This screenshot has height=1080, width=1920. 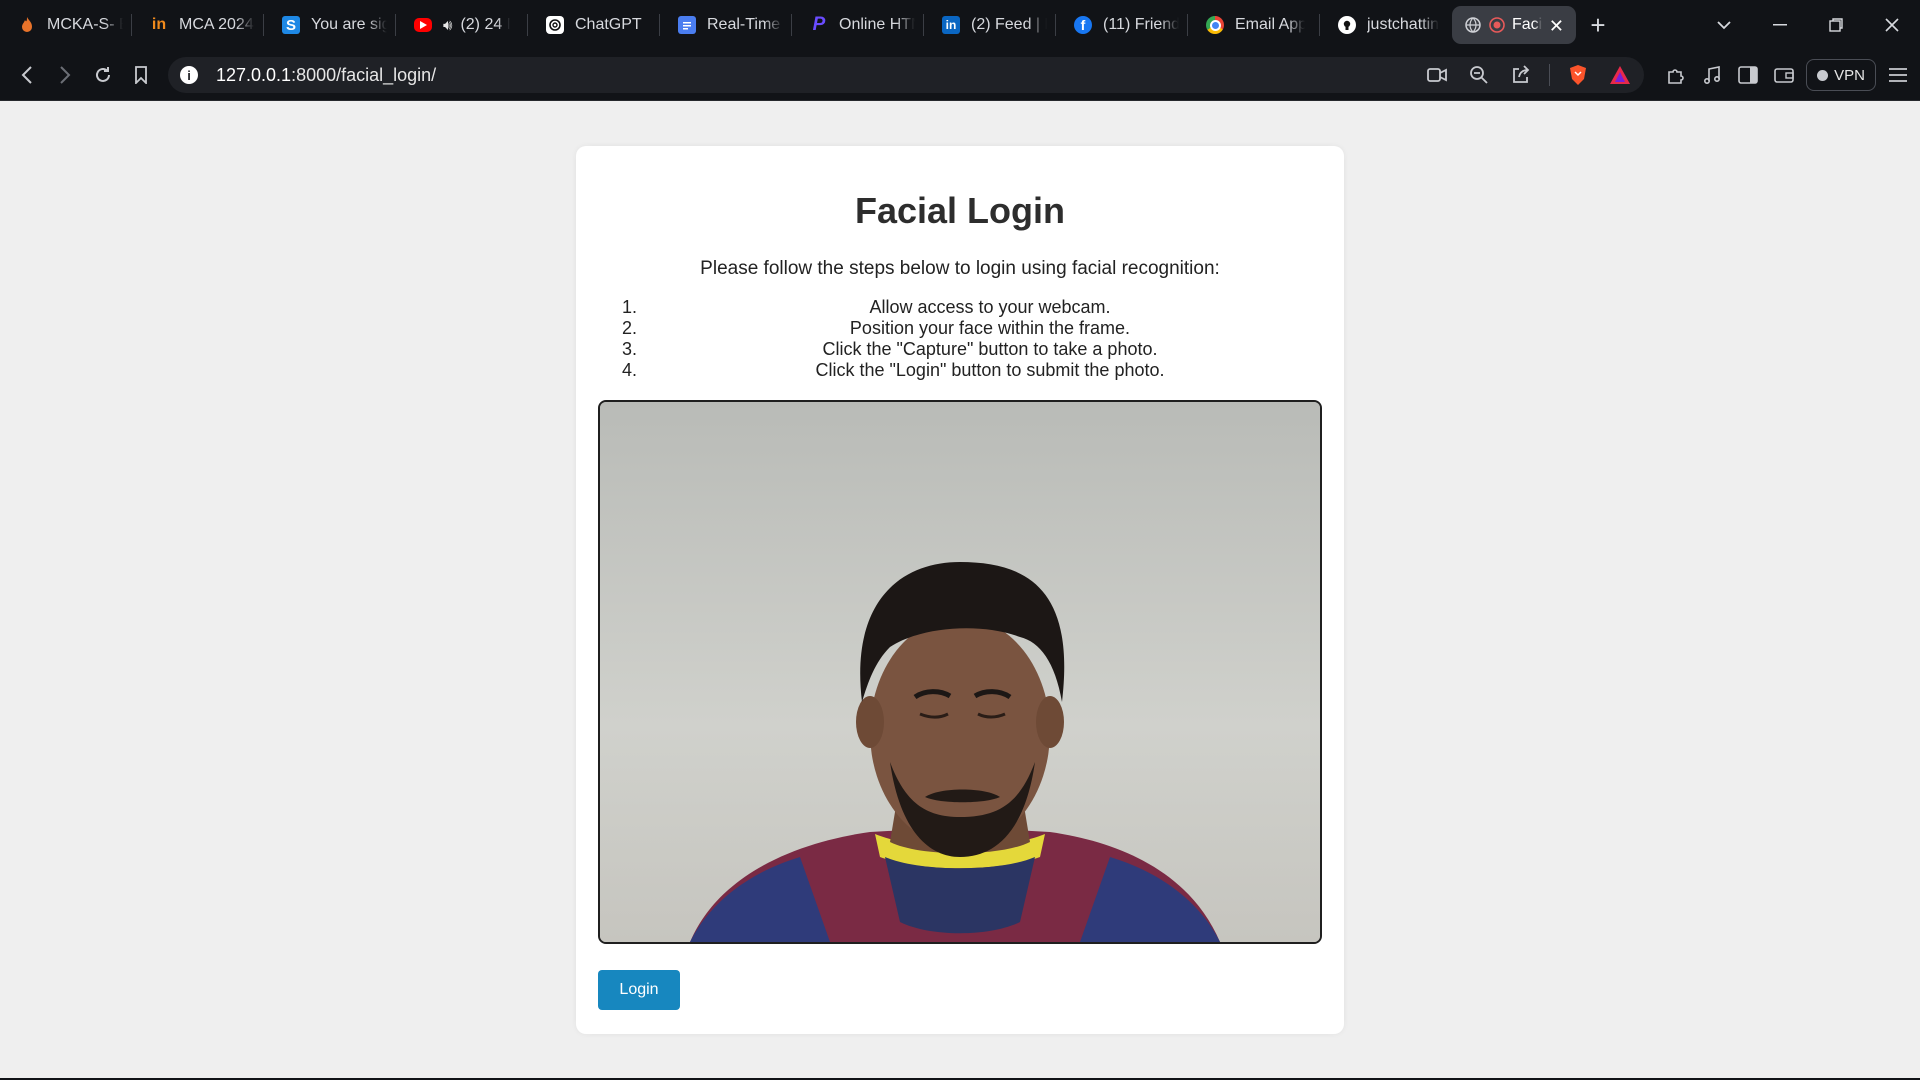 I want to click on url-text: 127.0.0.1:8000/facial_login/, so click(x=326, y=75).